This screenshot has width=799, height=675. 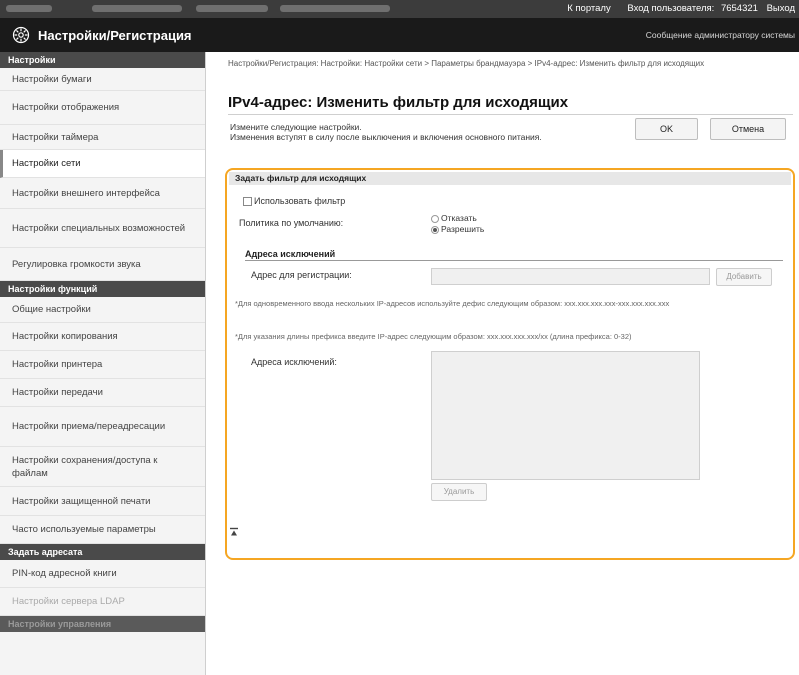 I want to click on sidebar-item-store-access: Настройки сохранения/доступа к файлам, so click(x=102, y=467).